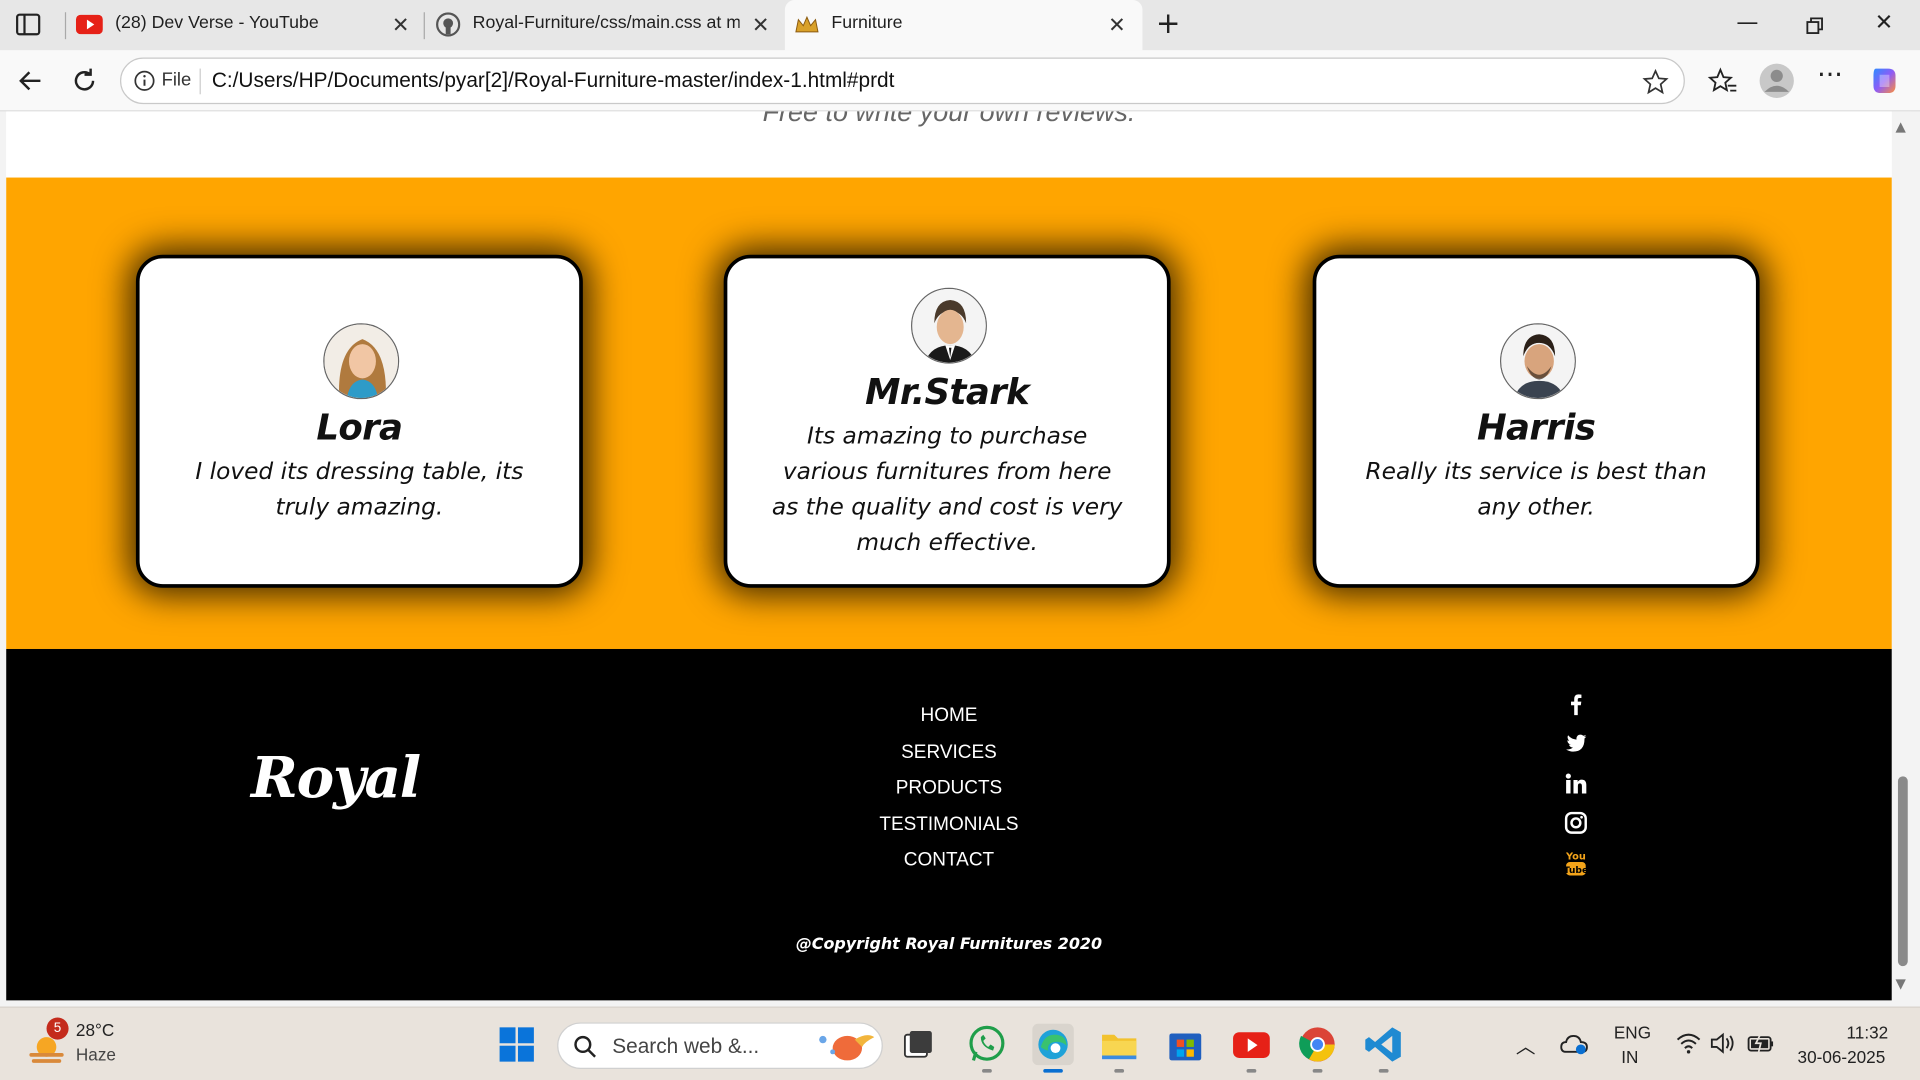  I want to click on tab-youtube: (28) Dev Verse - YouTube ✕, so click(246, 25).